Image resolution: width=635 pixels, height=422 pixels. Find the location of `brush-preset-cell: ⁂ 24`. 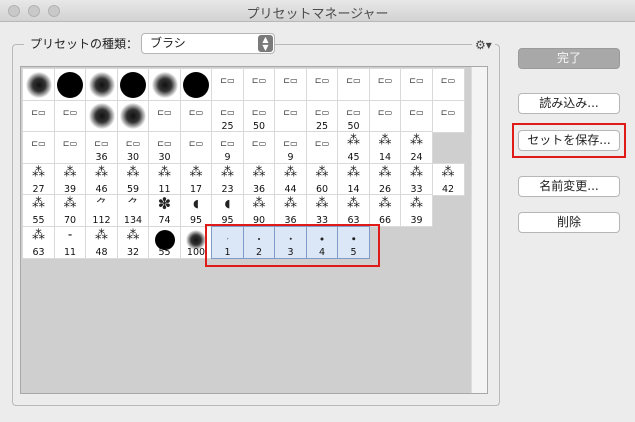

brush-preset-cell: ⁂ 24 is located at coordinates (416, 147).